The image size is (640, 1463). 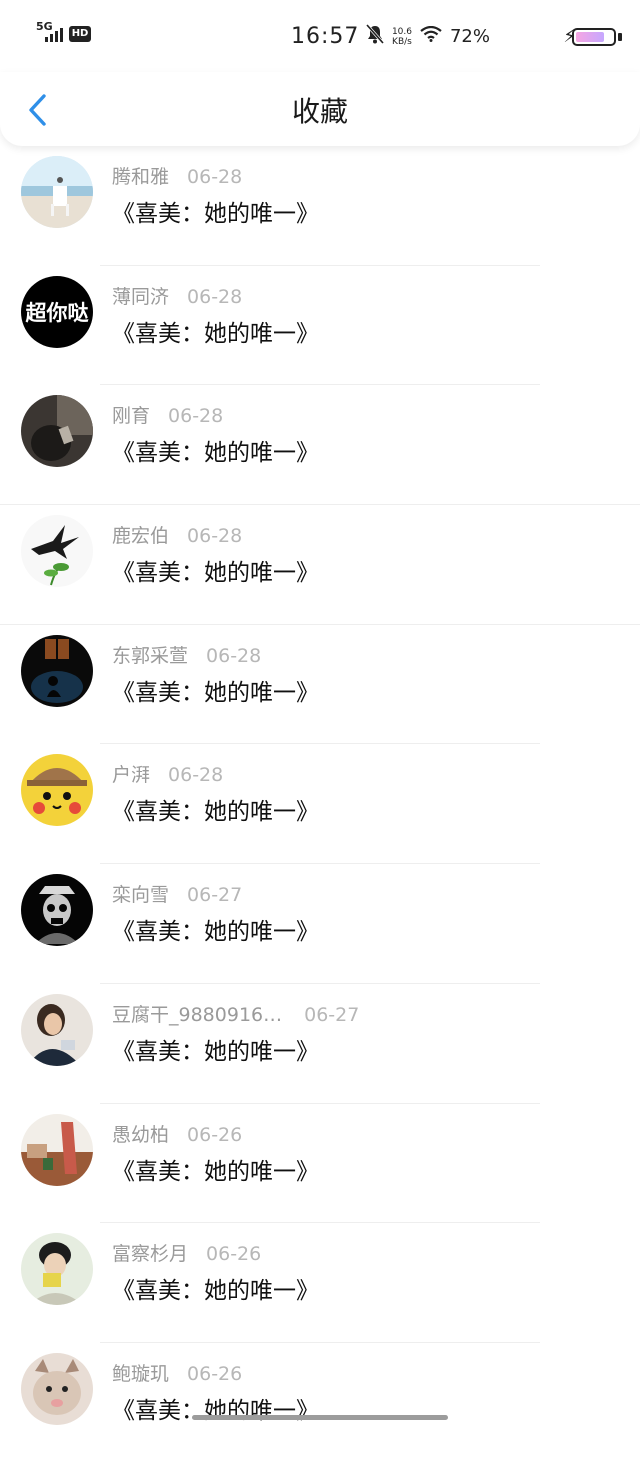 What do you see at coordinates (141, 536) in the screenshot?
I see `user-name: 鹿宏伯` at bounding box center [141, 536].